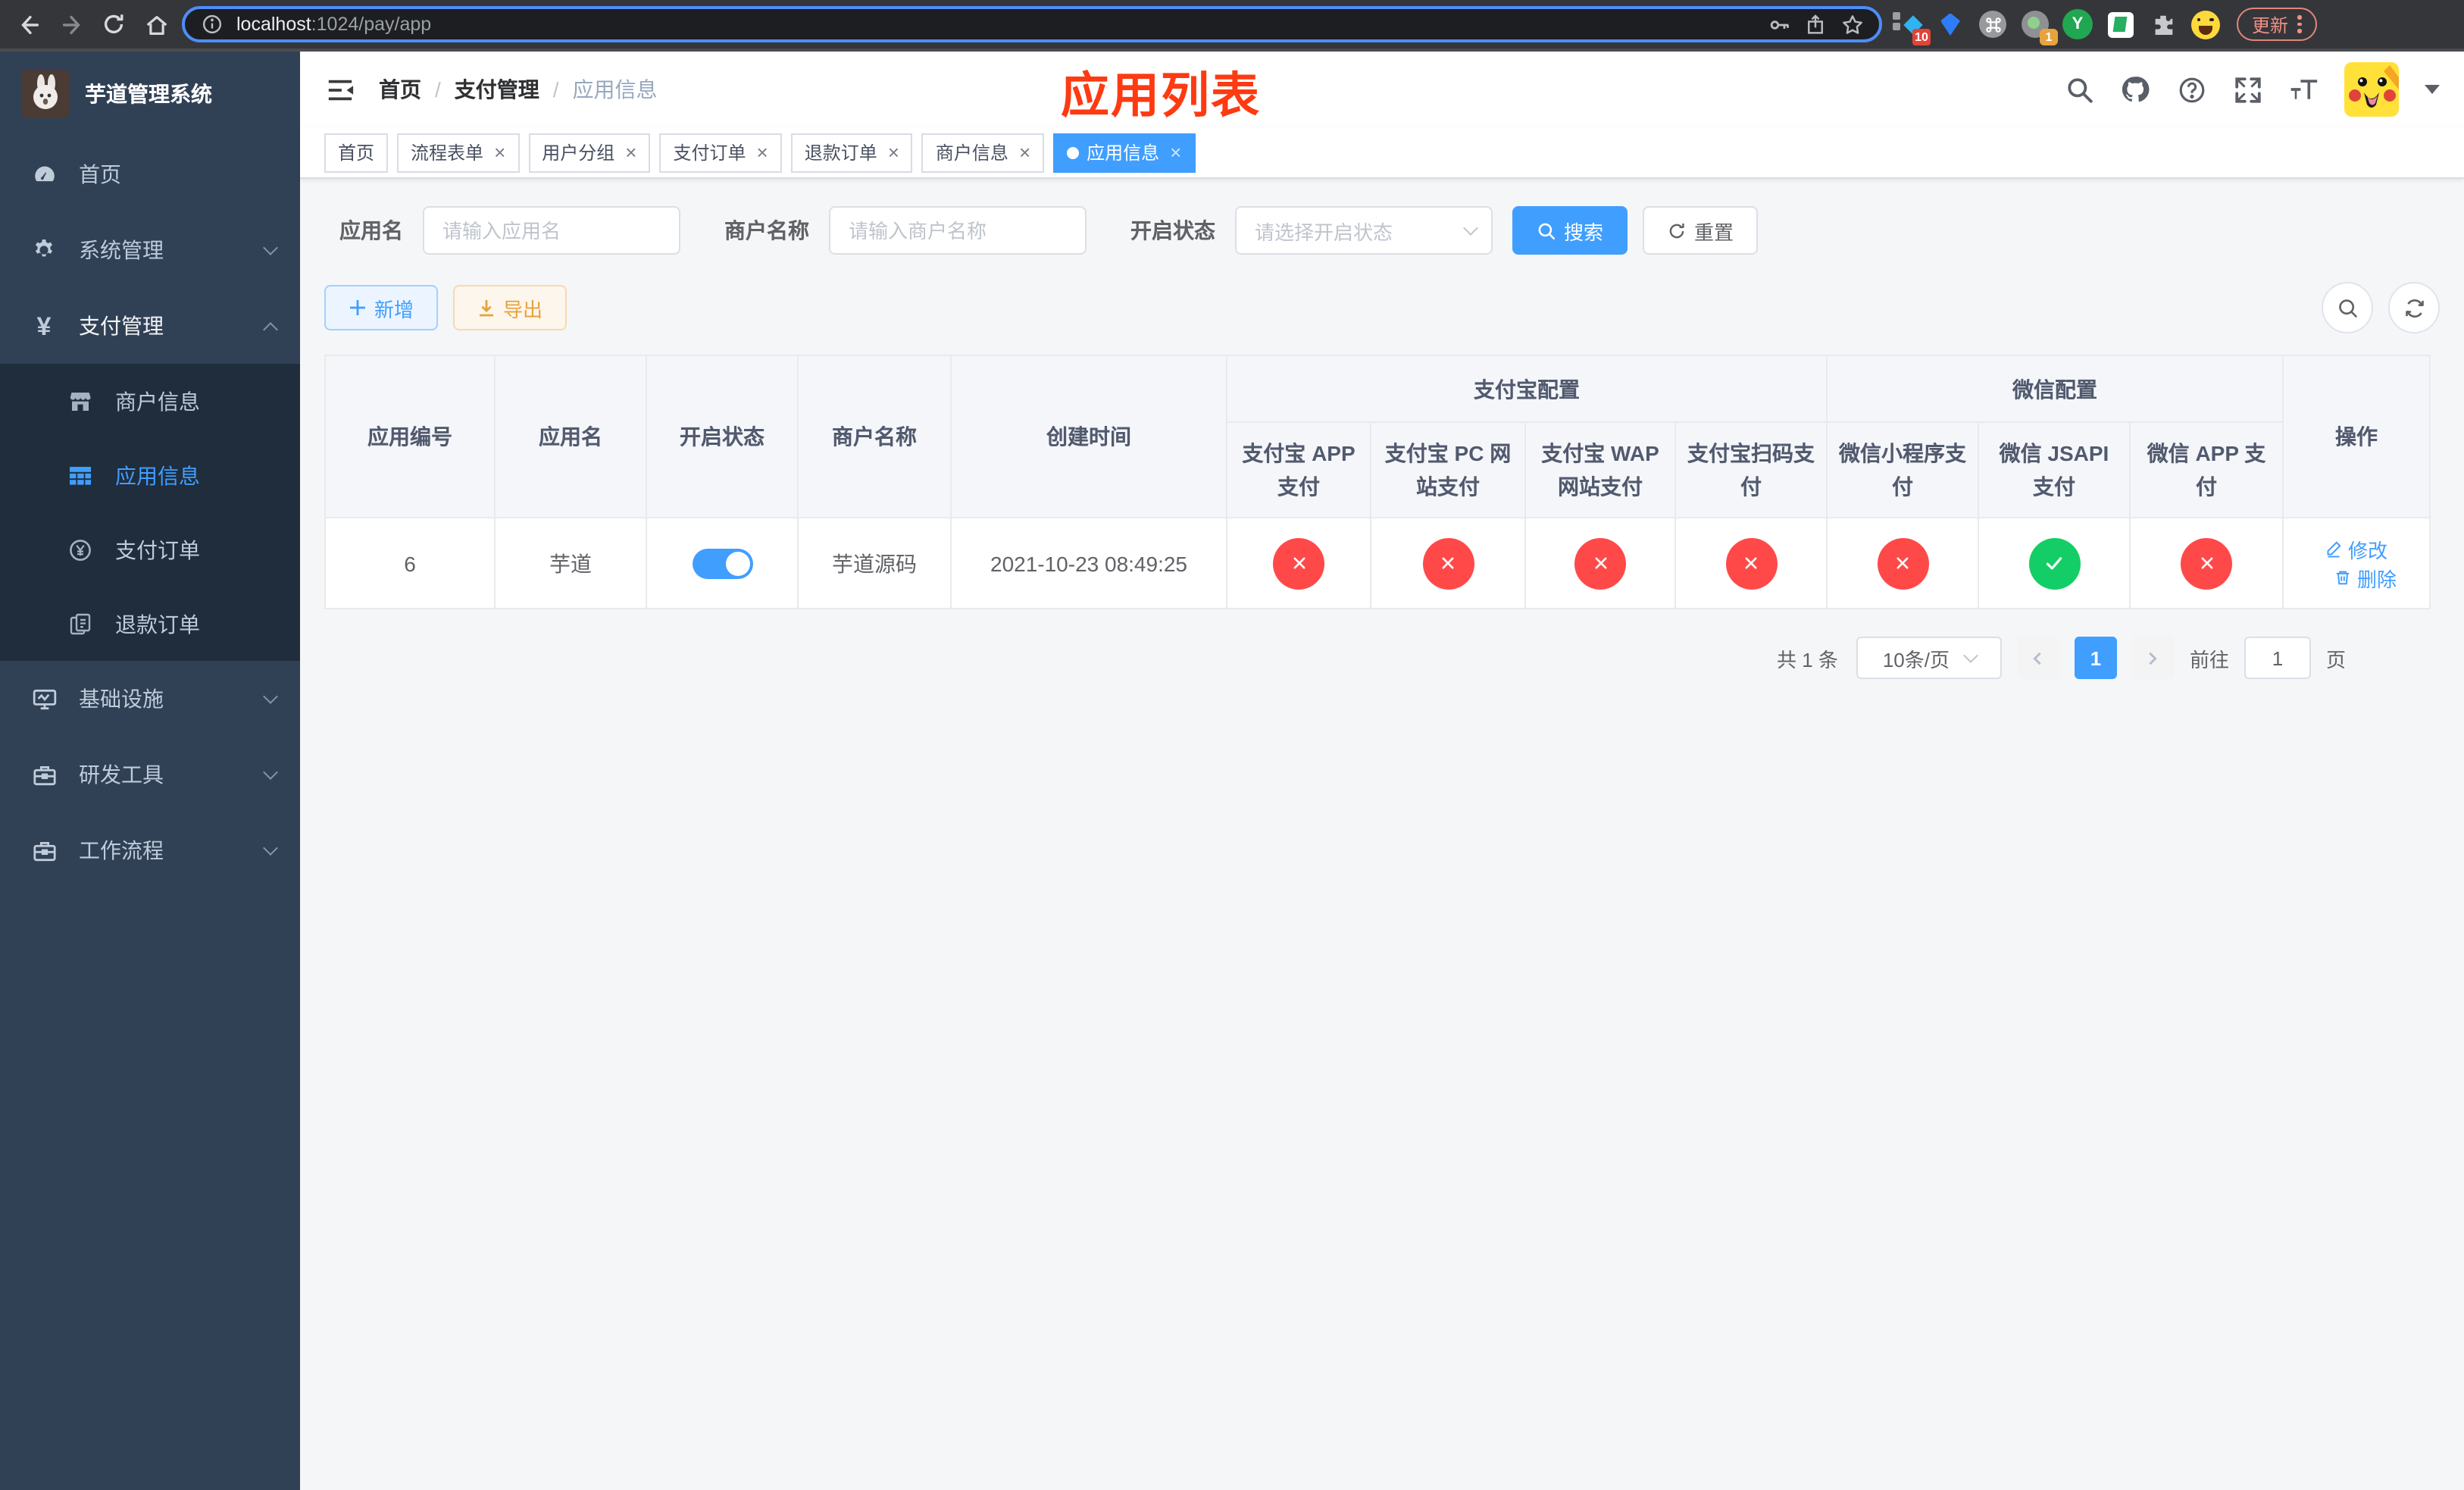 The height and width of the screenshot is (1490, 2464). I want to click on column-header-merchant: 商户名称, so click(874, 437).